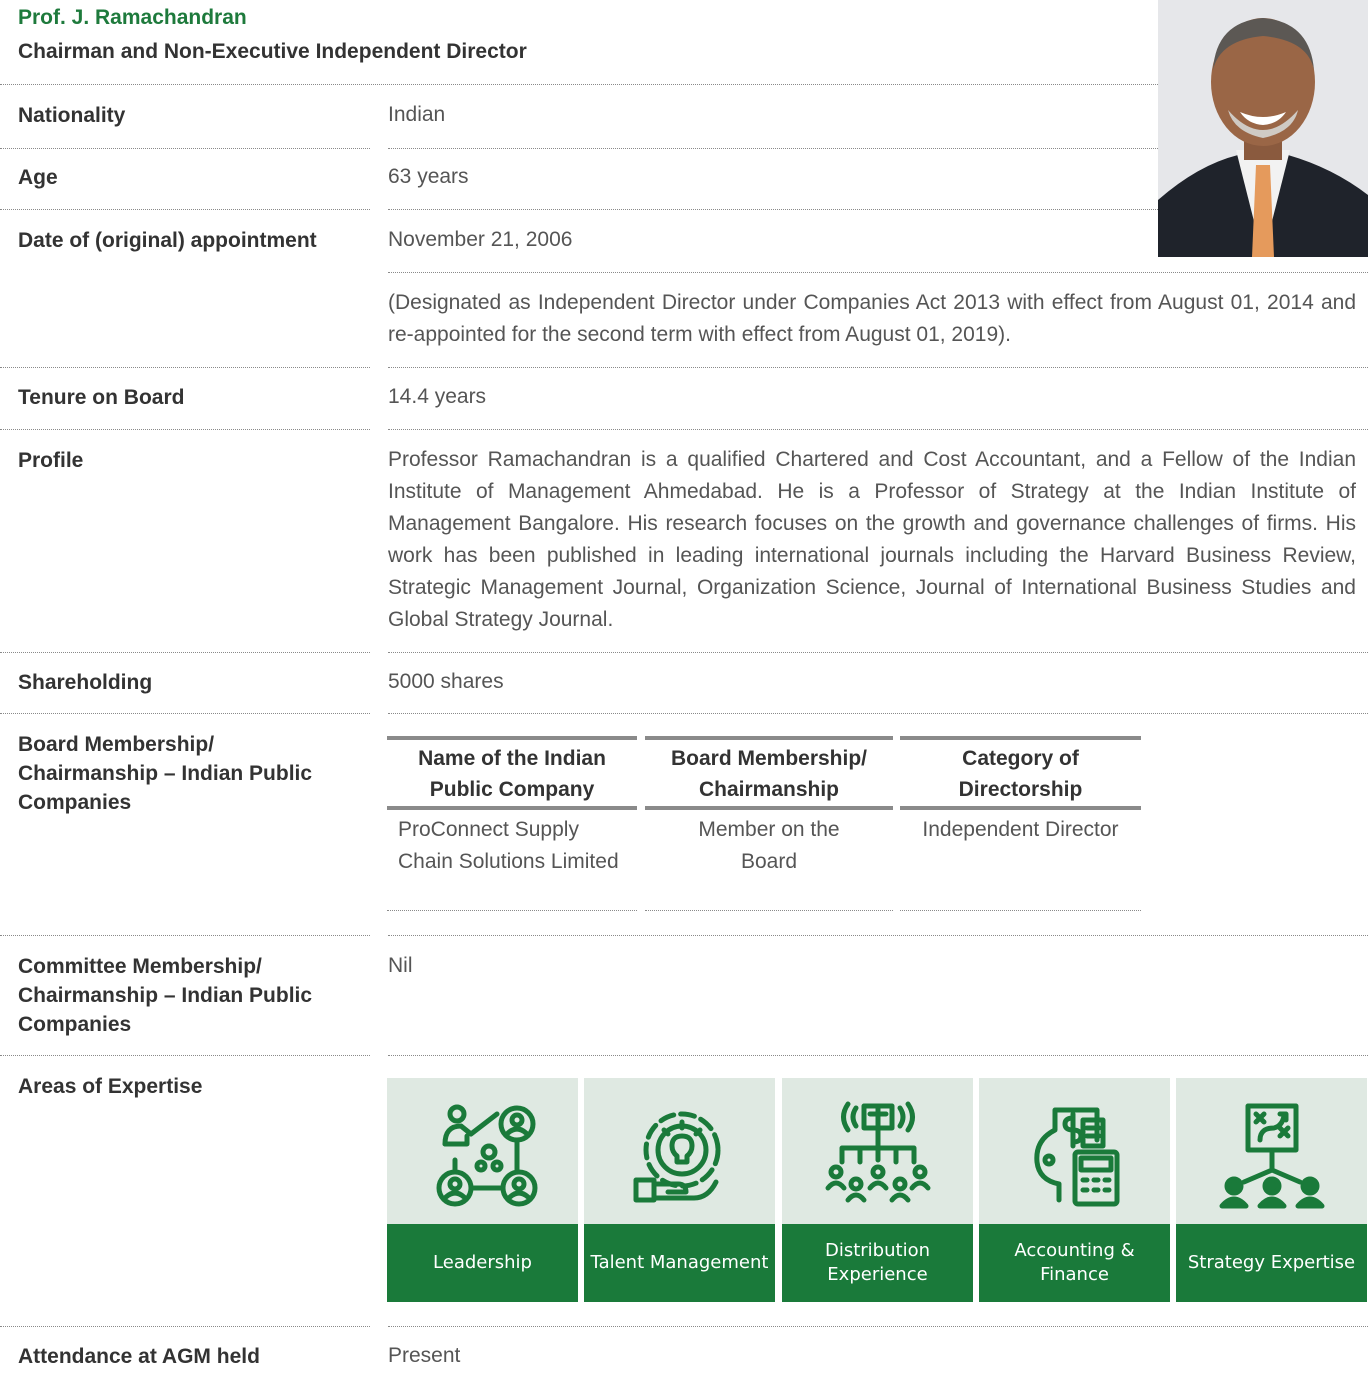 This screenshot has width=1368, height=1380. Describe the element at coordinates (400, 965) in the screenshot. I see `committee-value: Nil` at that location.